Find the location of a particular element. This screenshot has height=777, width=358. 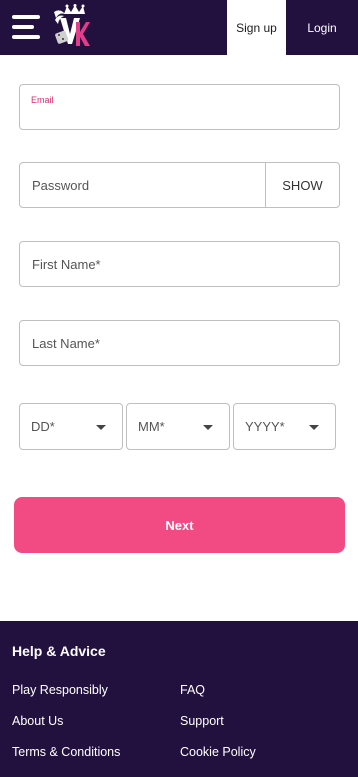

footer-link-play-responsibly: Play Responsibly is located at coordinates (60, 690).